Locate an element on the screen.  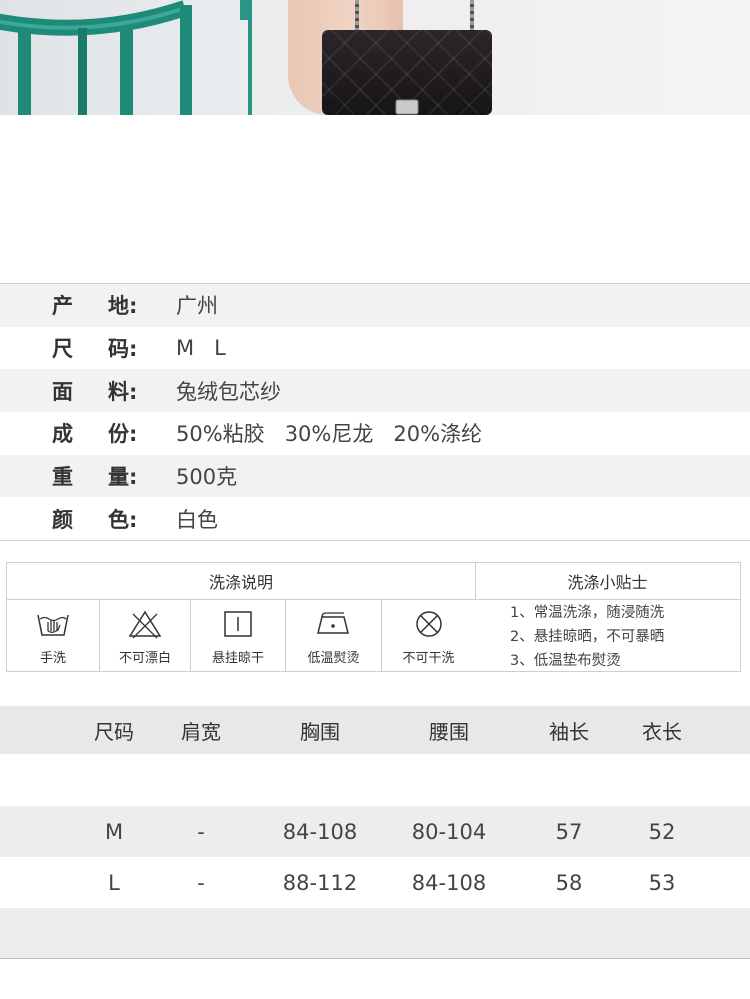
size-cell: M is located at coordinates (114, 831).